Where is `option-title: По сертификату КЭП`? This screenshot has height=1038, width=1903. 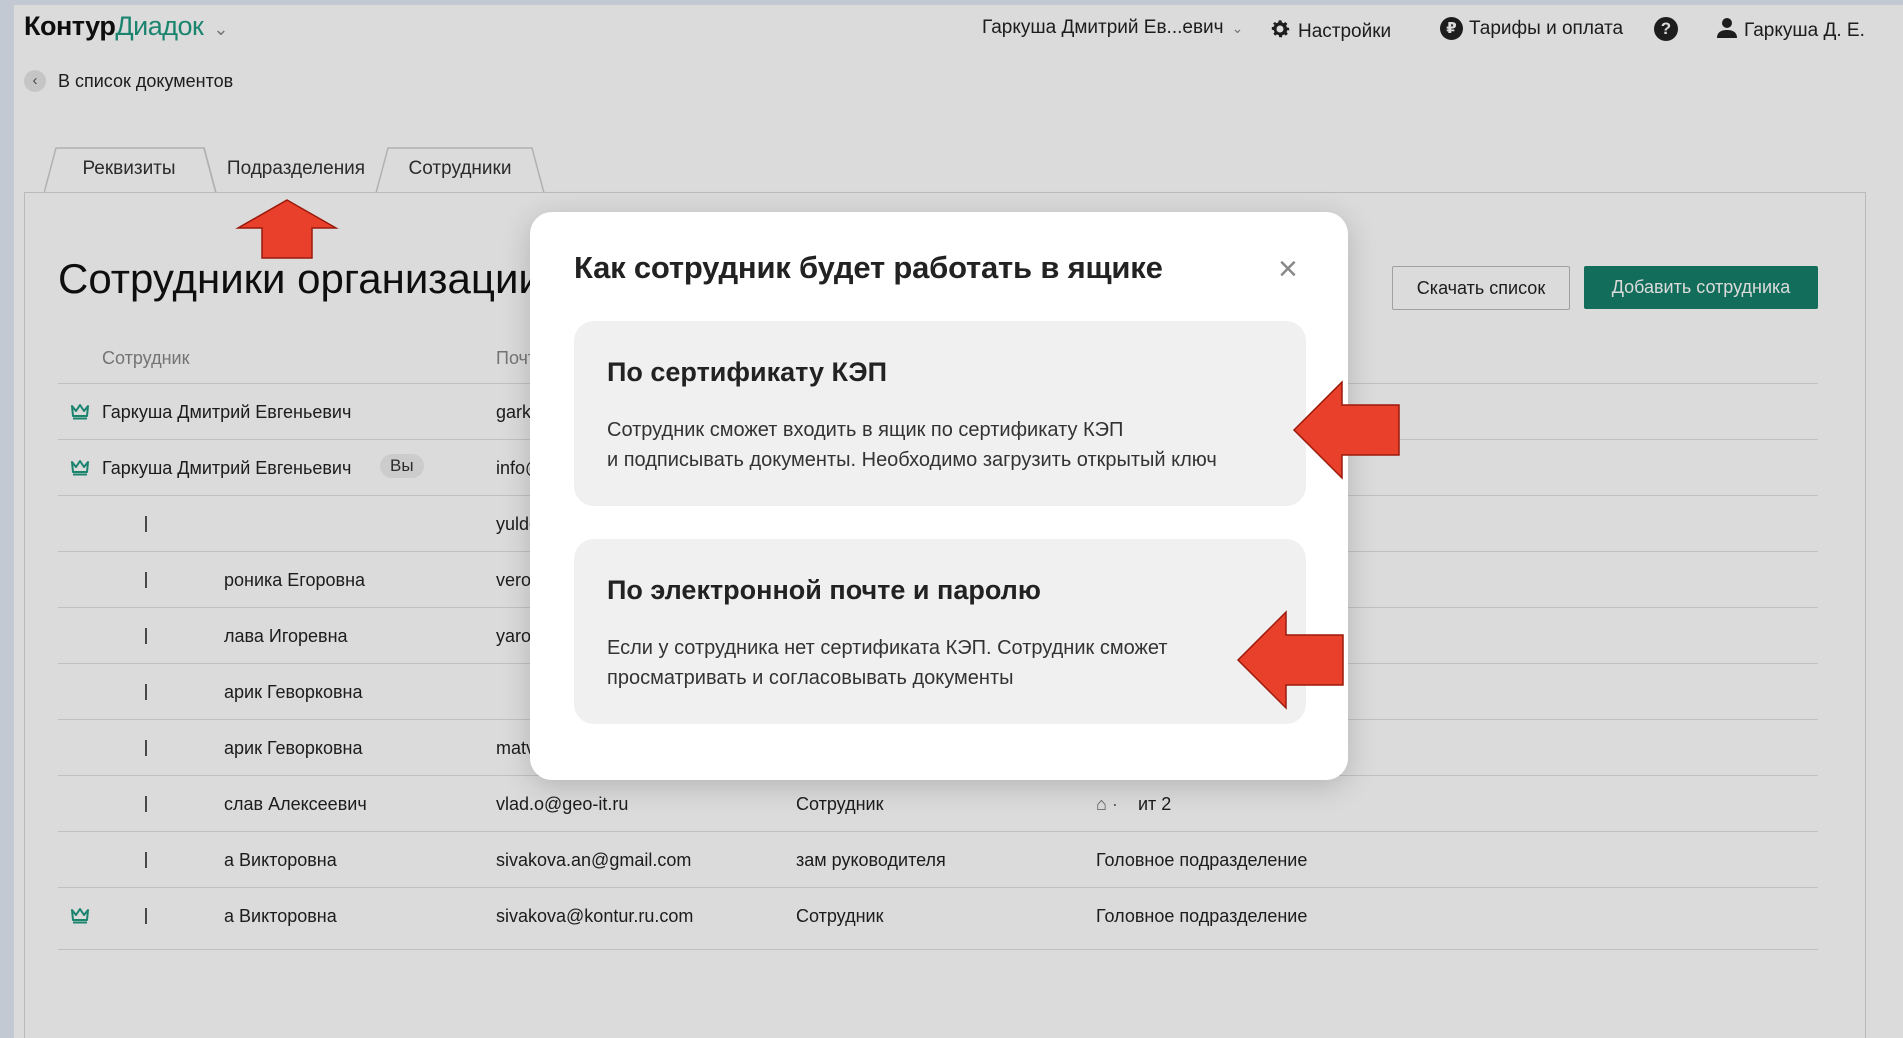 option-title: По сертификату КЭП is located at coordinates (747, 372).